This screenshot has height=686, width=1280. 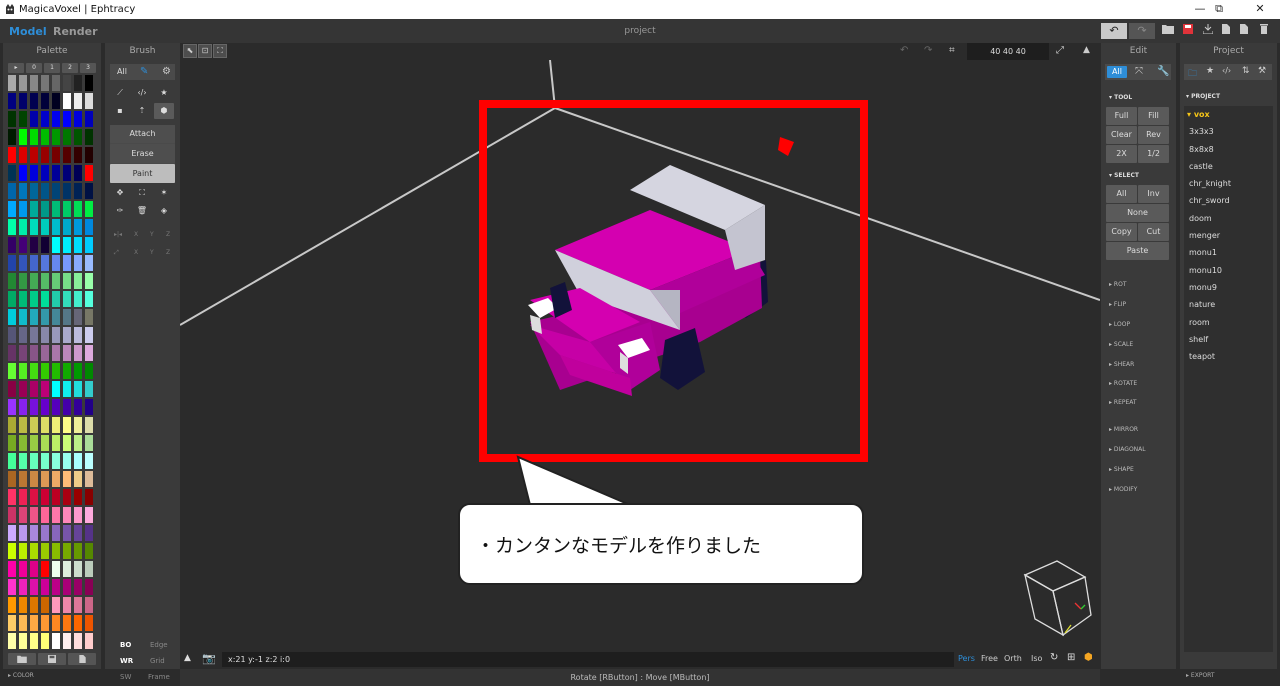 I want to click on palette-tab: ▸, so click(x=16, y=68).